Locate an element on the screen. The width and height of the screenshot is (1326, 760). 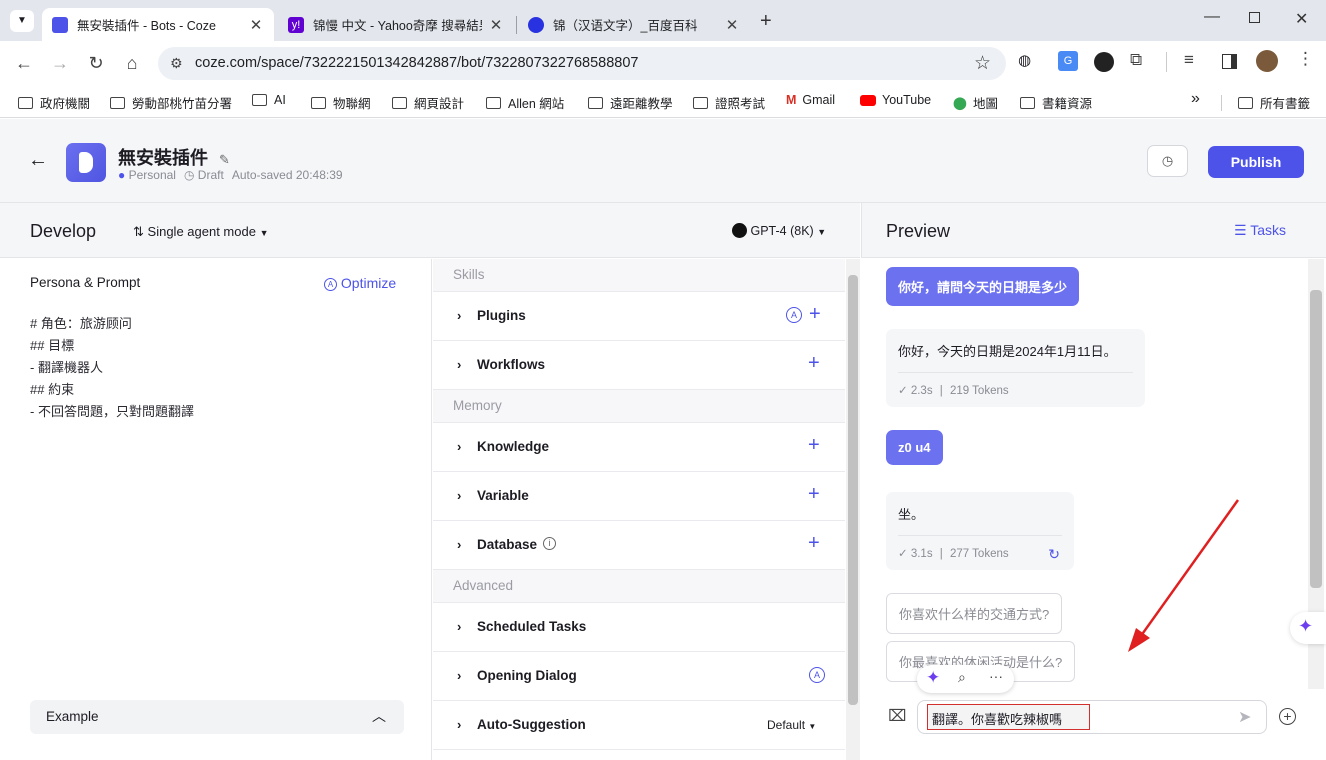
send-icon: ➤ is located at coordinates (1244, 717).